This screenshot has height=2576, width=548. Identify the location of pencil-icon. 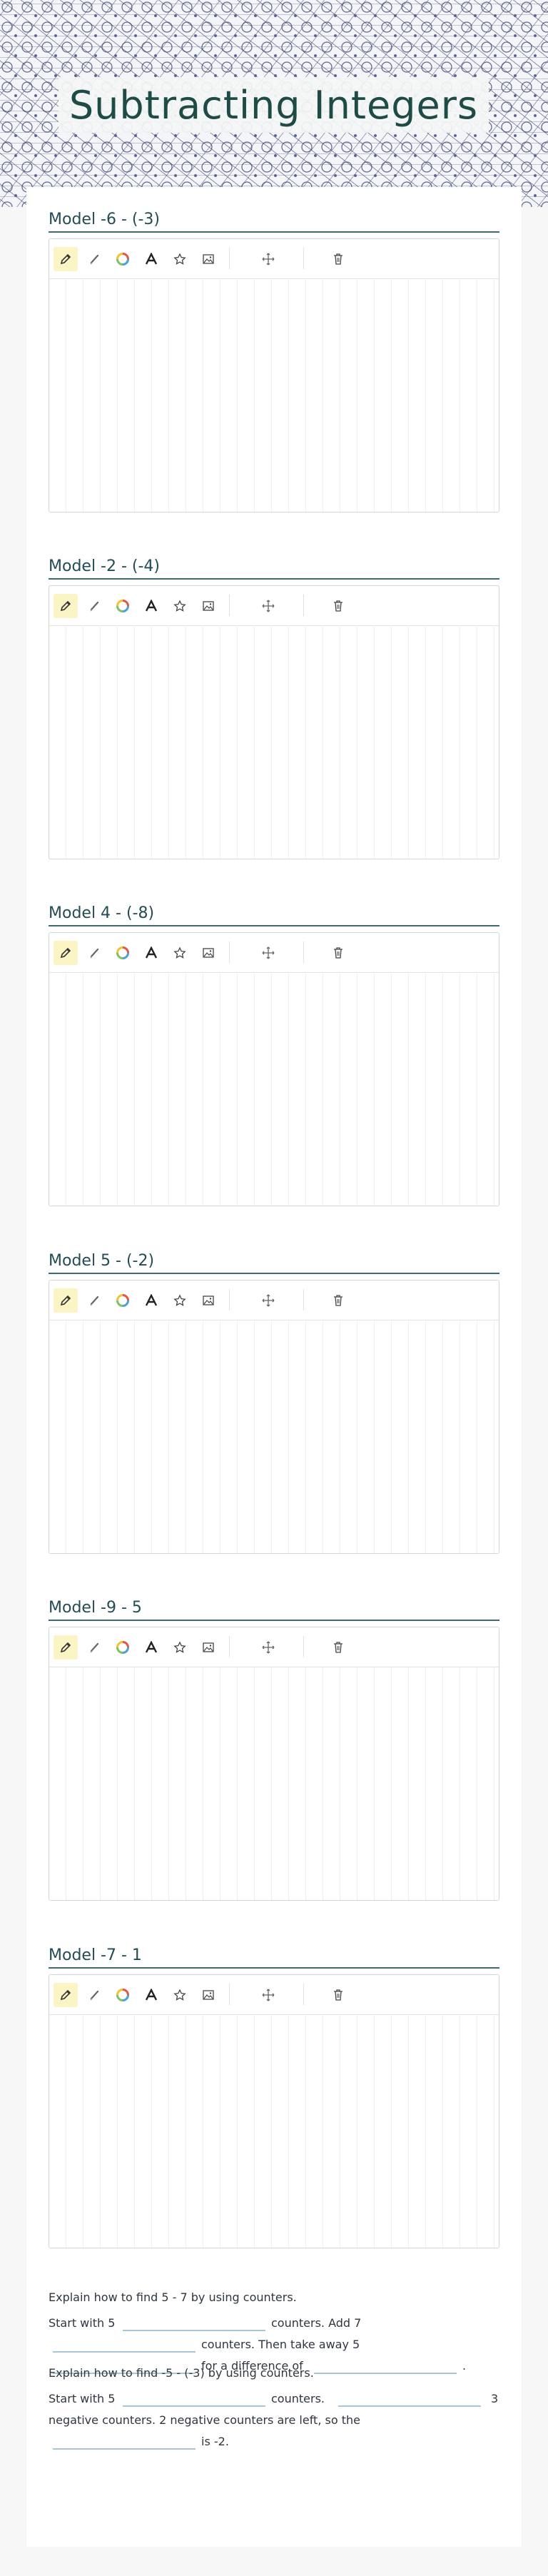
(65, 1995).